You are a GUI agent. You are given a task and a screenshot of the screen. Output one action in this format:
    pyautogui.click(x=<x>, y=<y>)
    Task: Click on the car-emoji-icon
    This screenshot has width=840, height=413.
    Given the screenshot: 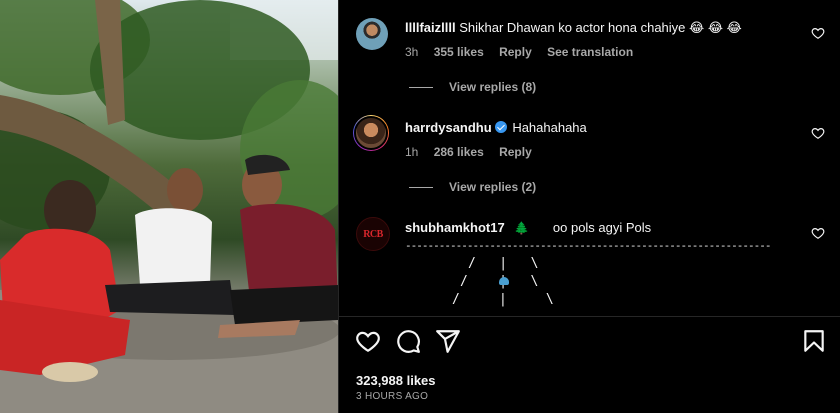 What is the action you would take?
    pyautogui.click(x=504, y=281)
    